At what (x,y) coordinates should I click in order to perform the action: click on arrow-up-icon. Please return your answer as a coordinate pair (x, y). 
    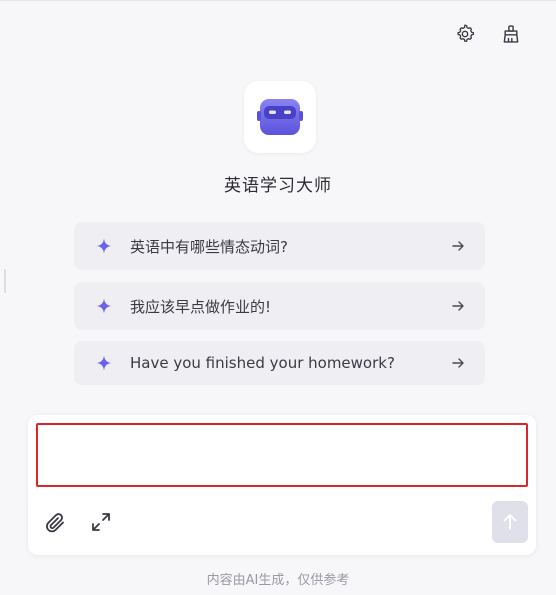
    Looking at the image, I should click on (510, 522).